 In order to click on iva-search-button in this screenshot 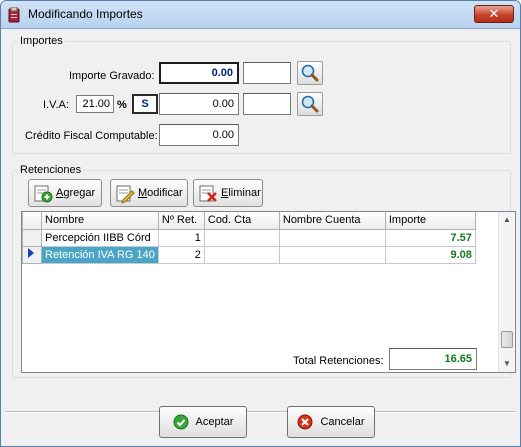, I will do `click(310, 104)`.